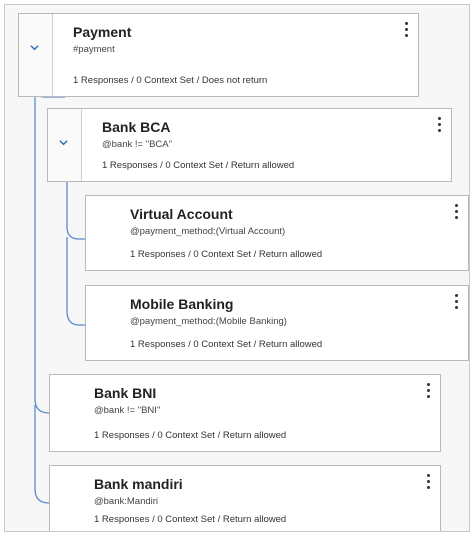 The width and height of the screenshot is (475, 537). Describe the element at coordinates (136, 127) in the screenshot. I see `node-title: Bank BCA` at that location.